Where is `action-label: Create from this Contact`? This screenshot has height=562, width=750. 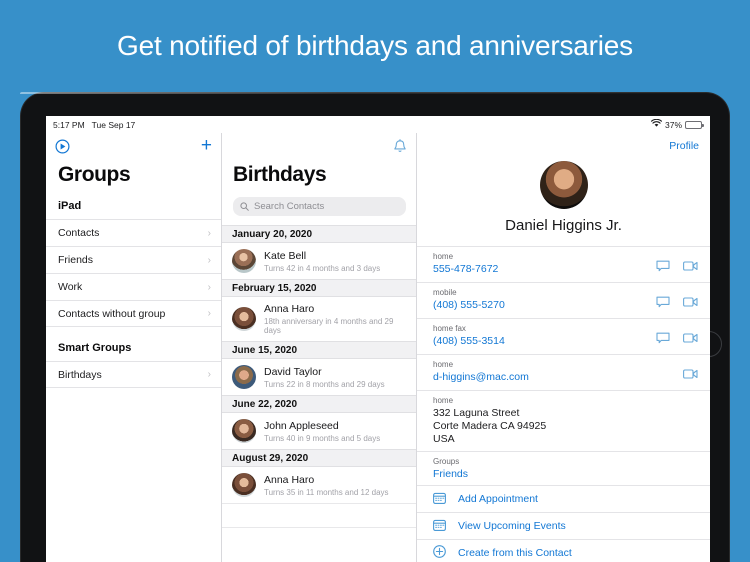 action-label: Create from this Contact is located at coordinates (515, 553).